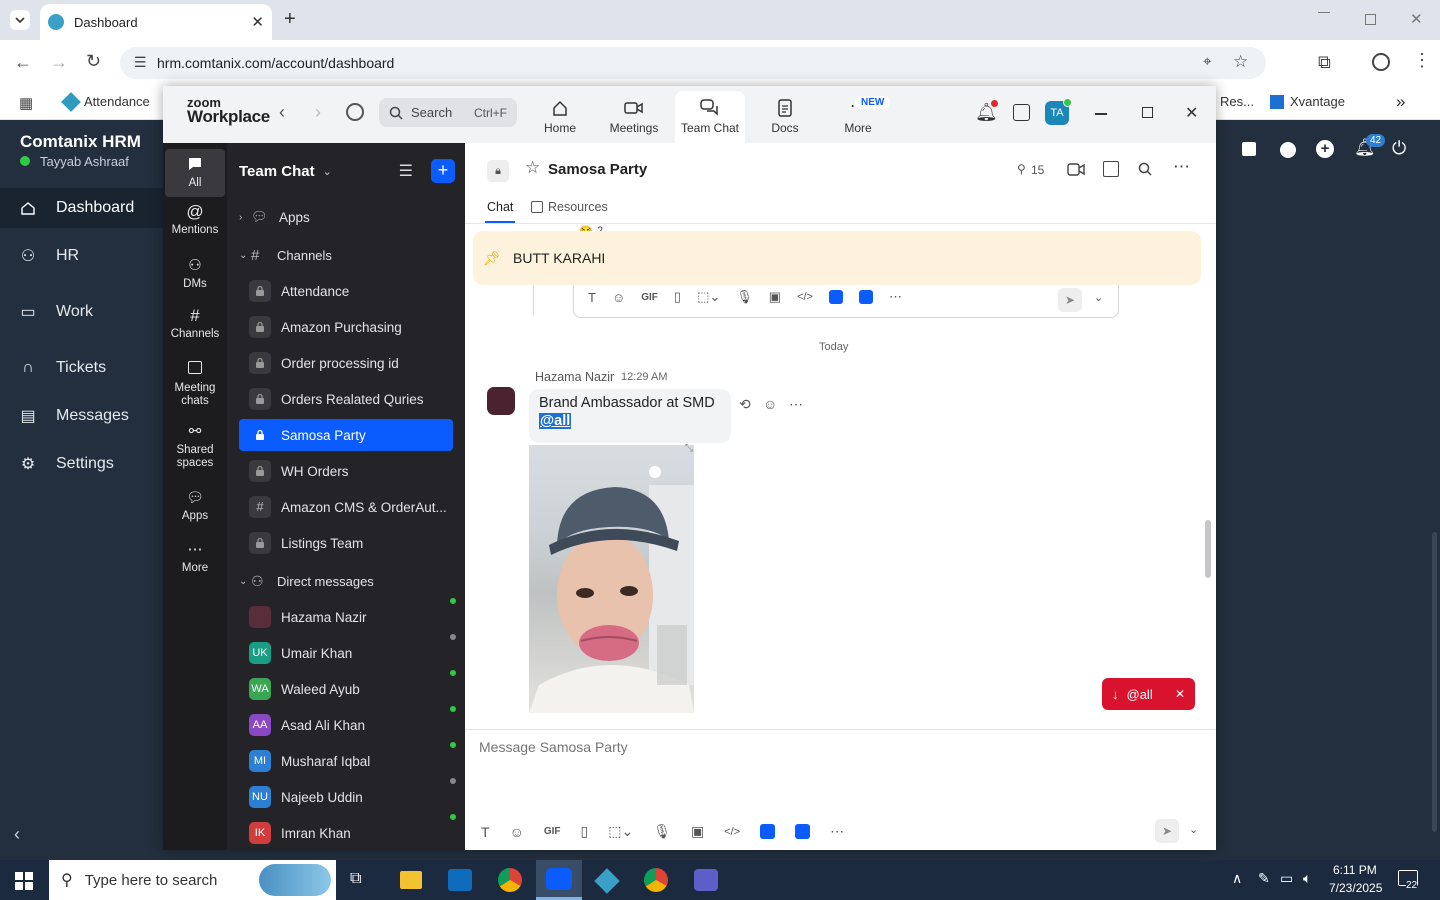  What do you see at coordinates (348, 651) in the screenshot?
I see `dm-item: UK Umair Khan` at bounding box center [348, 651].